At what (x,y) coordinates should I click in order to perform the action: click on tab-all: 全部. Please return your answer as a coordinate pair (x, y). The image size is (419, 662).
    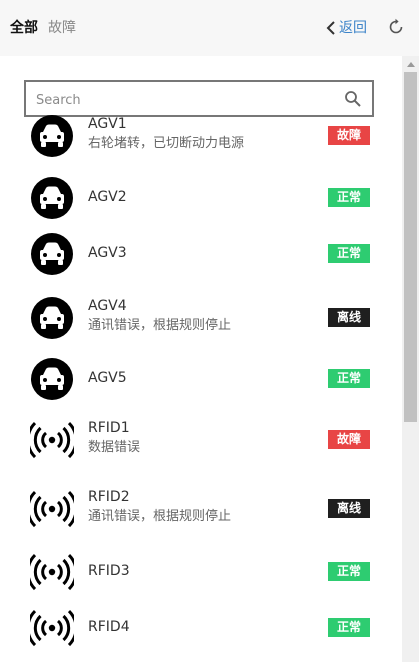
    Looking at the image, I should click on (24, 28).